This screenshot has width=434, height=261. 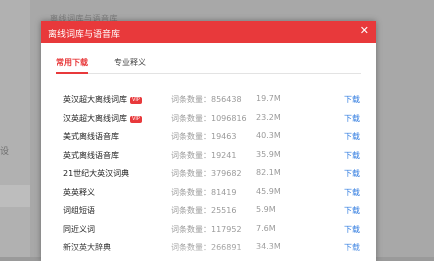 I want to click on item-entry-count: 词条数量：117952, so click(x=206, y=229).